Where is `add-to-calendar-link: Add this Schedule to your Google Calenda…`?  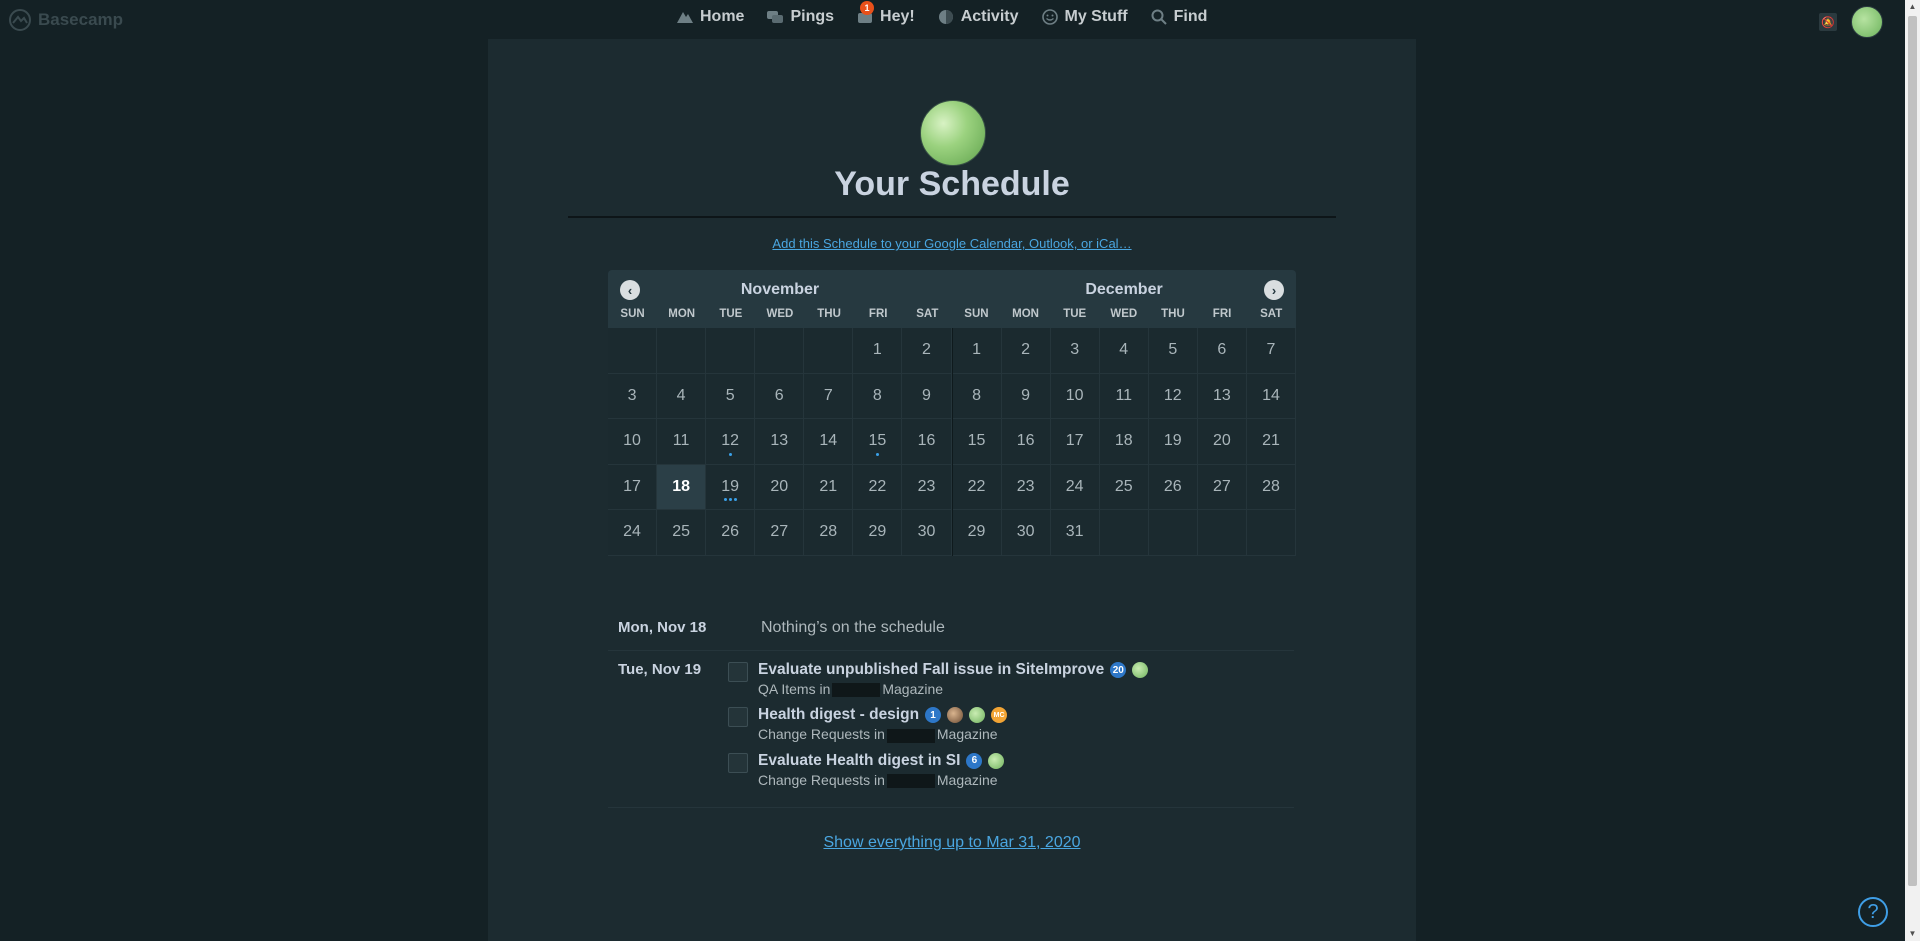
add-to-calendar-link: Add this Schedule to your Google Calenda… is located at coordinates (952, 243).